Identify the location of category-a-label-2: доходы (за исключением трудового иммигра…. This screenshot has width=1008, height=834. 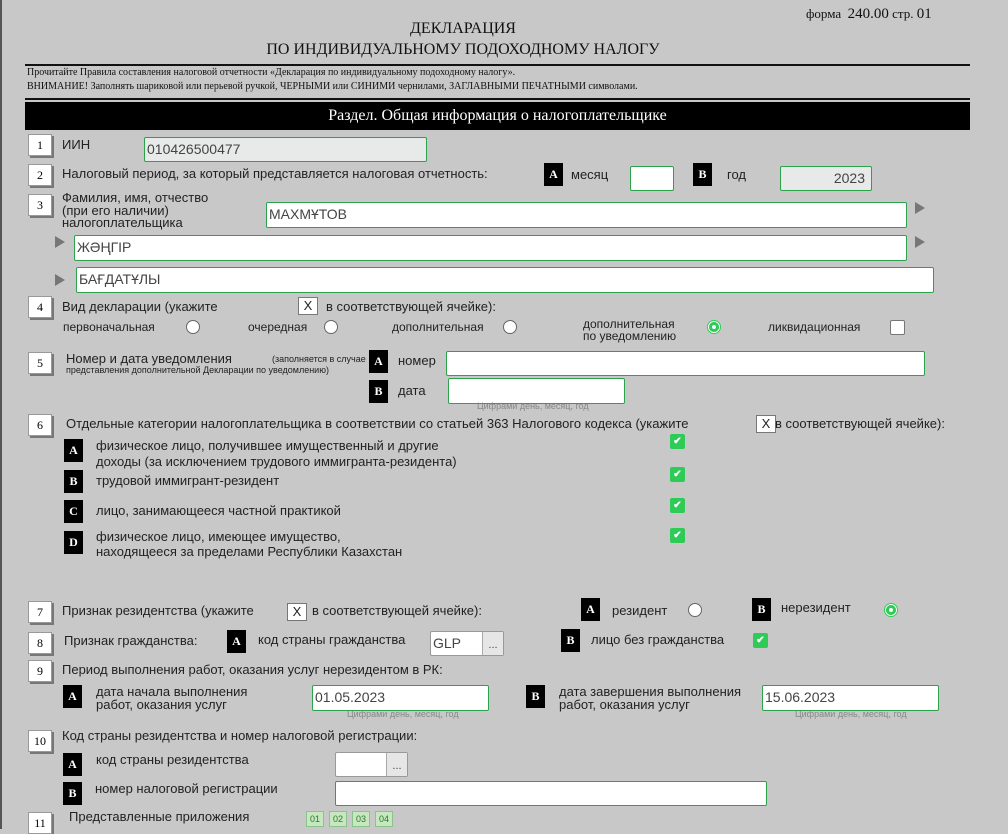
(276, 461).